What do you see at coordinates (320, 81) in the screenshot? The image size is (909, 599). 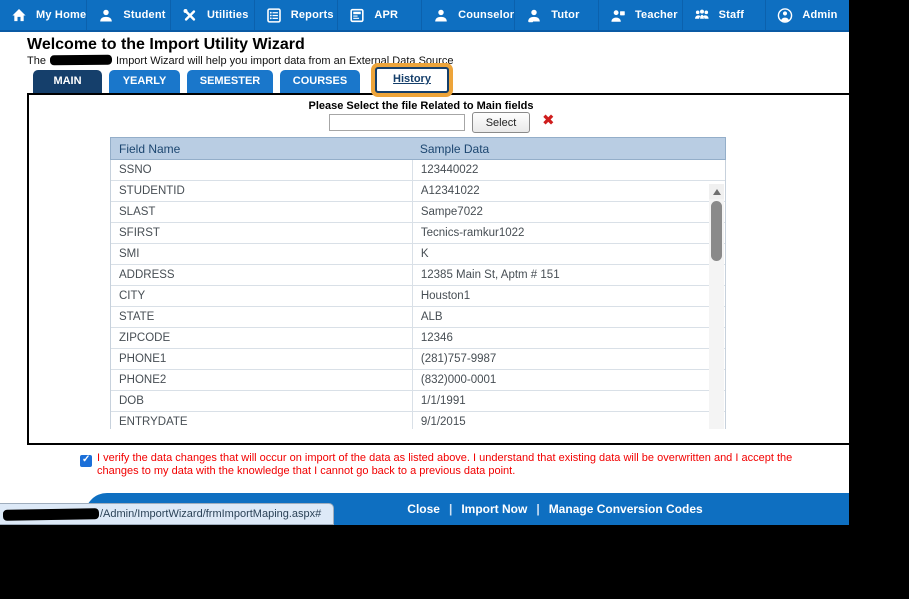 I see `tab-courses: COURSES` at bounding box center [320, 81].